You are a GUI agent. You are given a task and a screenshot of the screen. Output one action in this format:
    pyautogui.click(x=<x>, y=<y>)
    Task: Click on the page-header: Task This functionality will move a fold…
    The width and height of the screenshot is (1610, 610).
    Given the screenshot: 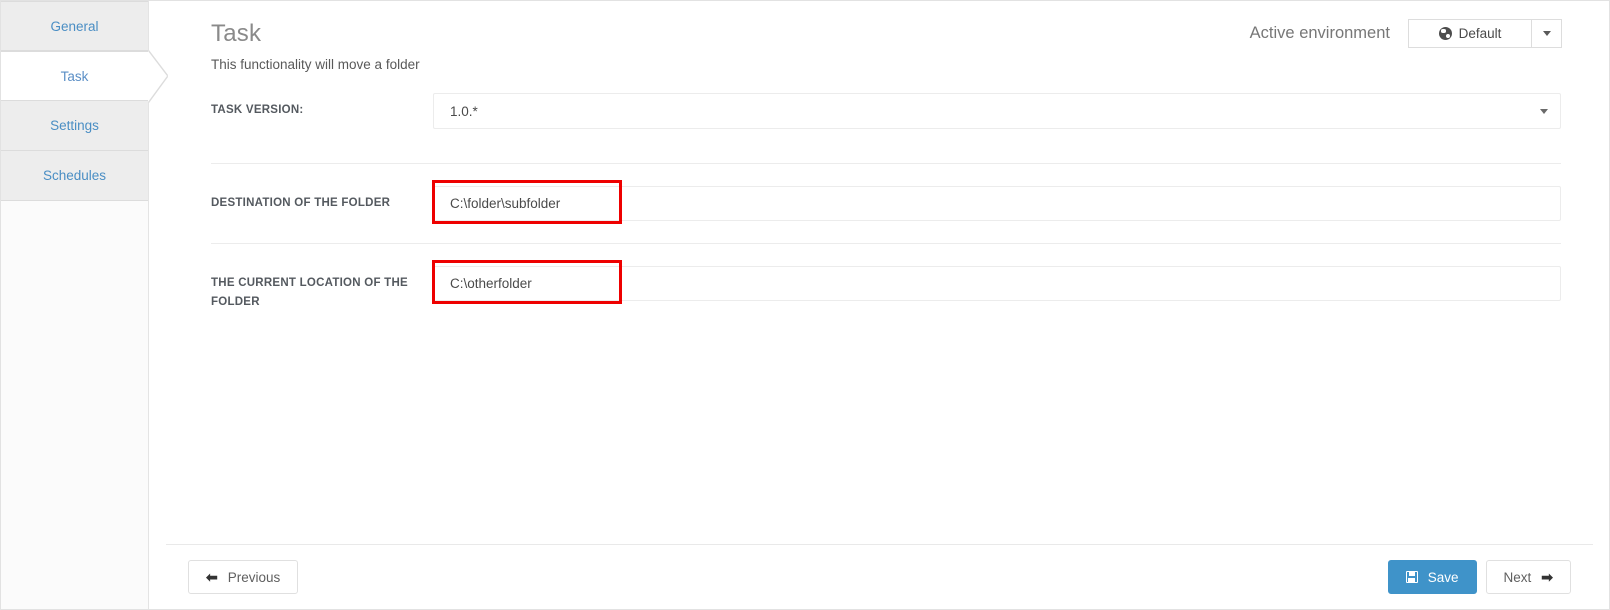 What is the action you would take?
    pyautogui.click(x=879, y=47)
    